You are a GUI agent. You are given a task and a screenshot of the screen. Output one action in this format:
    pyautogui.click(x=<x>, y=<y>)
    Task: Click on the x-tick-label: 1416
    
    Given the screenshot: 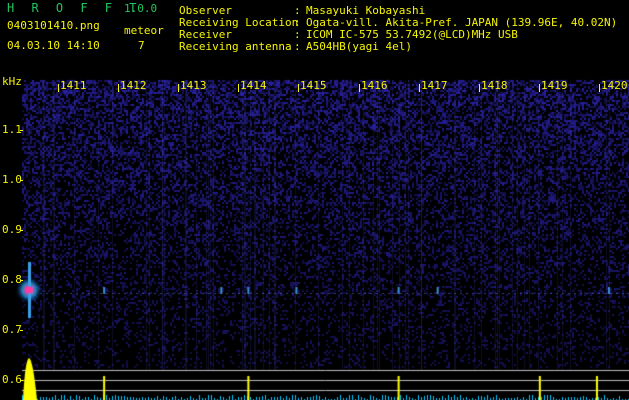 What is the action you would take?
    pyautogui.click(x=374, y=85)
    